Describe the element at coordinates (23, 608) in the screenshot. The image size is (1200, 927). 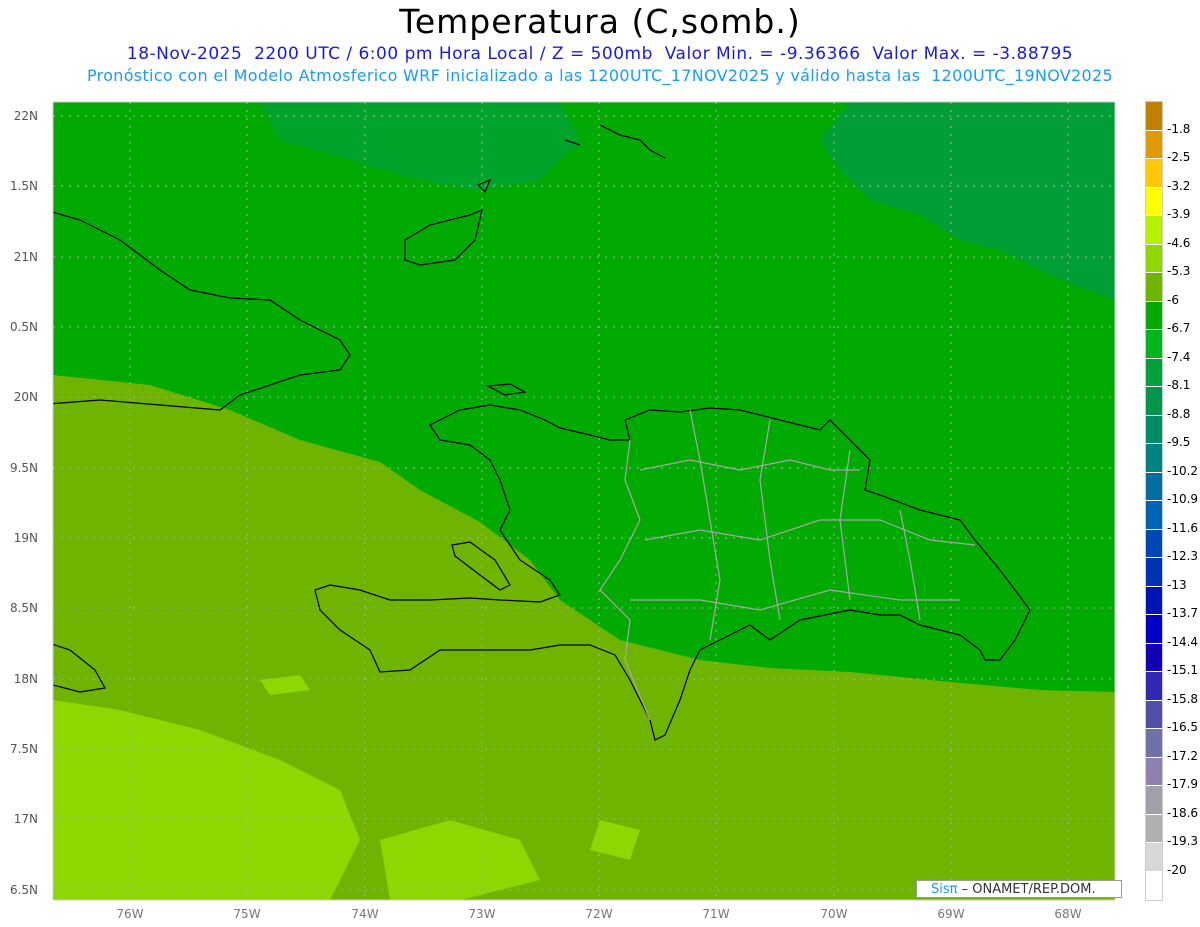
I see `lat-label: 8.5N` at that location.